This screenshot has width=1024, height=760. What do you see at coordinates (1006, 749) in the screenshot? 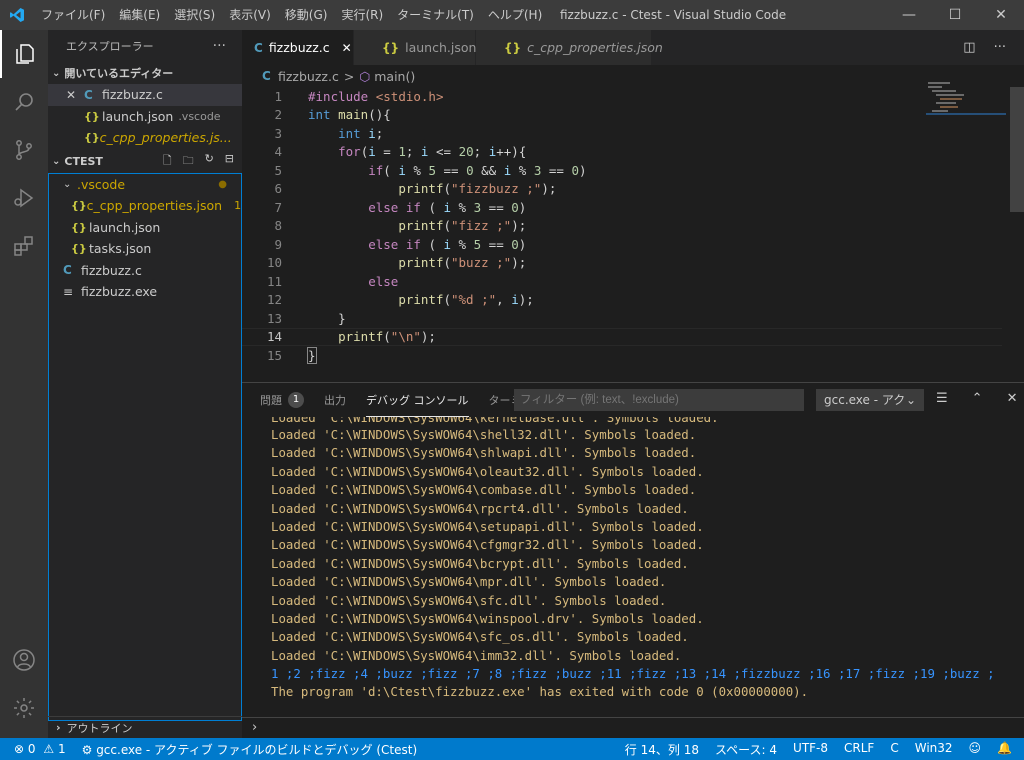
I see `notifications-bell-icon: 🔔` at bounding box center [1006, 749].